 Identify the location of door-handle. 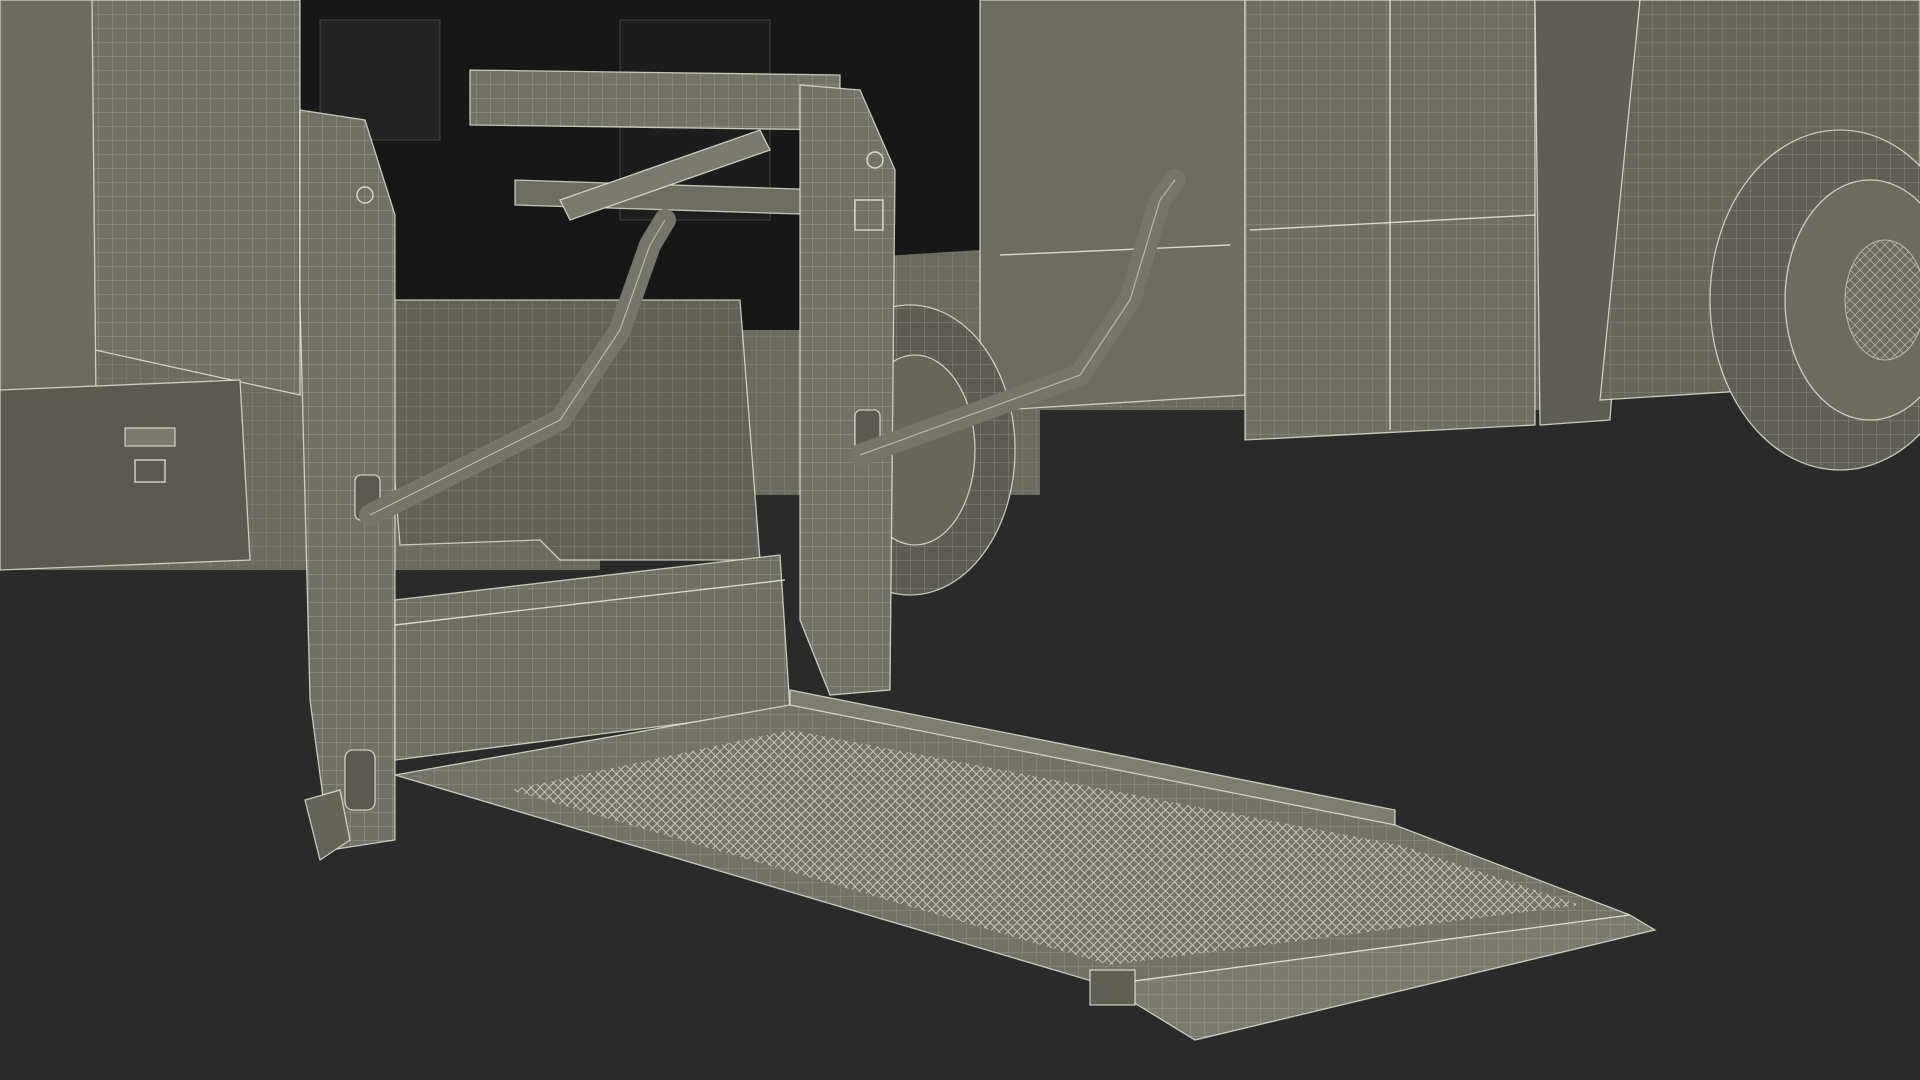
(150, 437).